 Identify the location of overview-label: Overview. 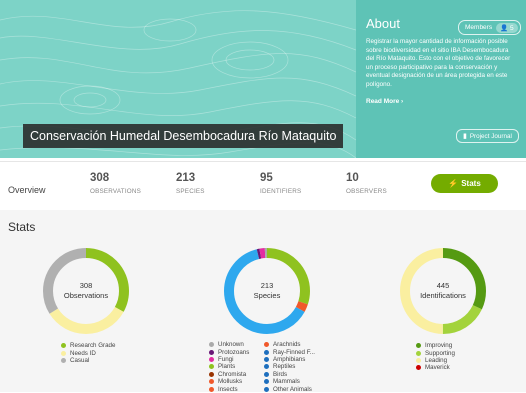
(27, 190).